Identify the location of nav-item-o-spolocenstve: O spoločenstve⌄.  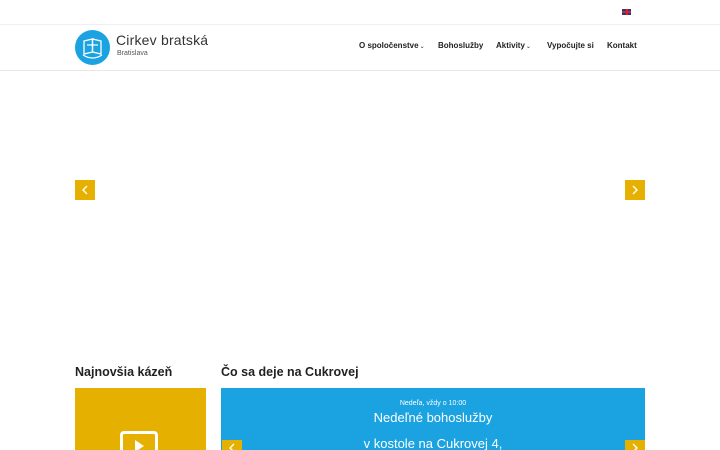
(392, 45).